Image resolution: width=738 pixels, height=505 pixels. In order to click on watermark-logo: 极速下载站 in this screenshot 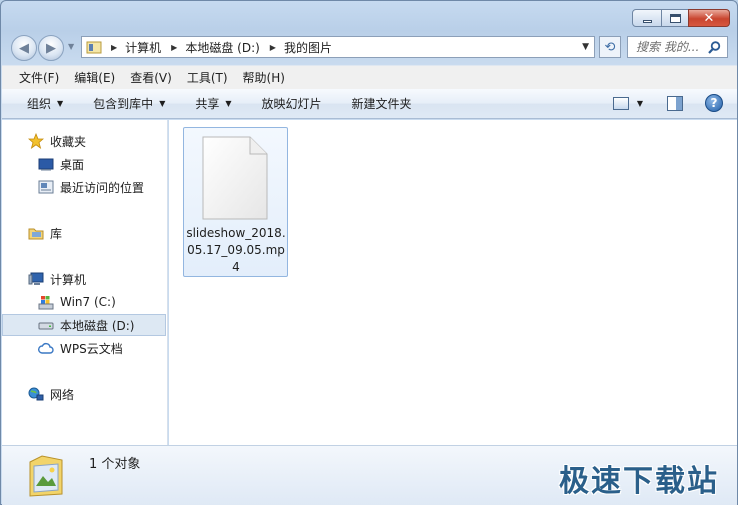, I will do `click(639, 481)`.